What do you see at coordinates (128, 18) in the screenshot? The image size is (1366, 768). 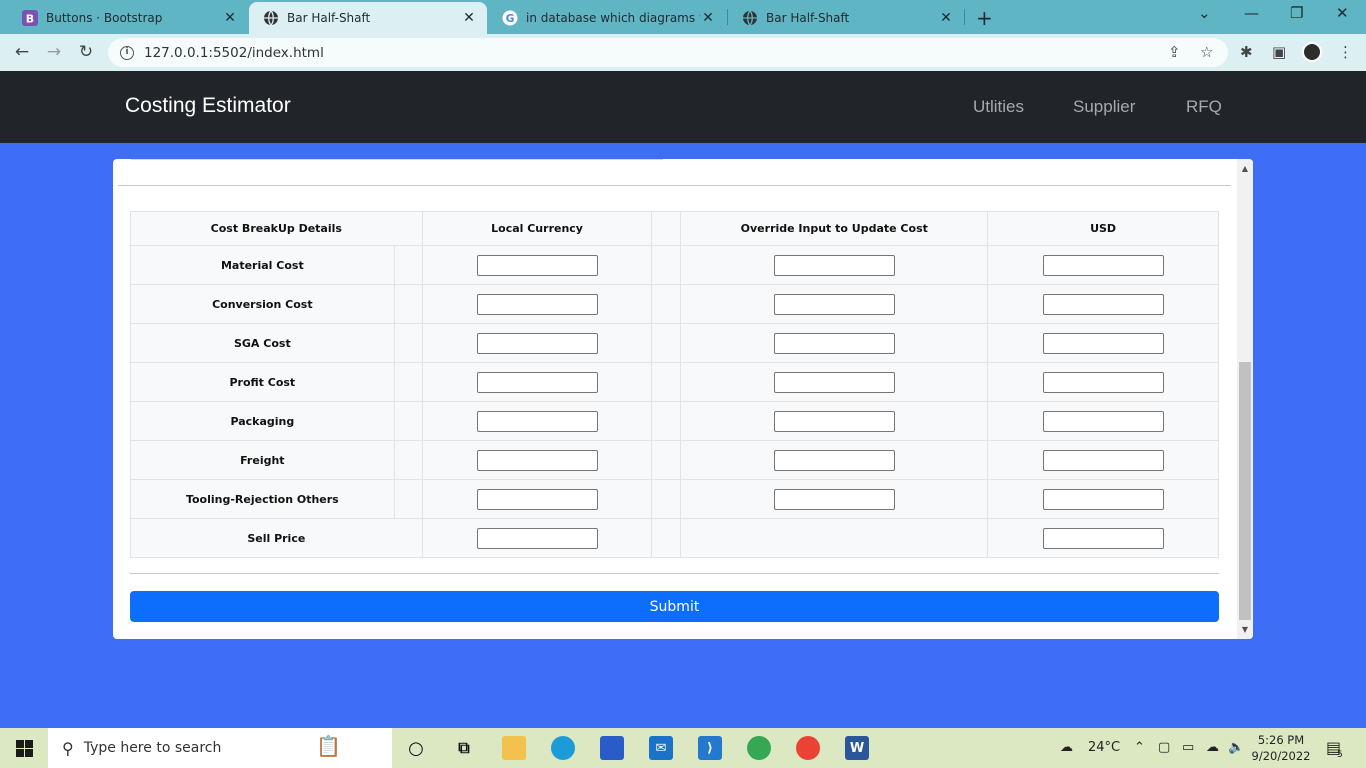 I see `browser-tab: B Buttons · Bootstrap ✕` at bounding box center [128, 18].